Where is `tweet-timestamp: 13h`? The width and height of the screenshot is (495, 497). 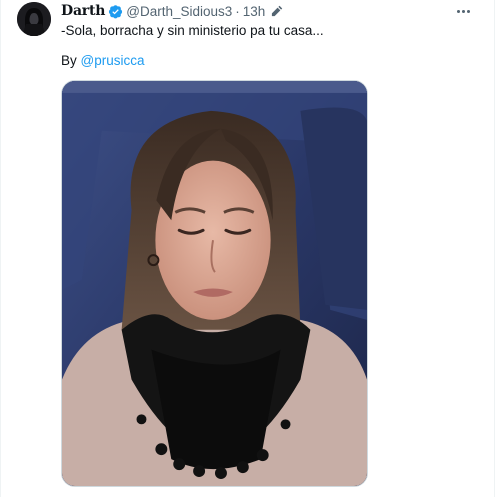 tweet-timestamp: 13h is located at coordinates (254, 11).